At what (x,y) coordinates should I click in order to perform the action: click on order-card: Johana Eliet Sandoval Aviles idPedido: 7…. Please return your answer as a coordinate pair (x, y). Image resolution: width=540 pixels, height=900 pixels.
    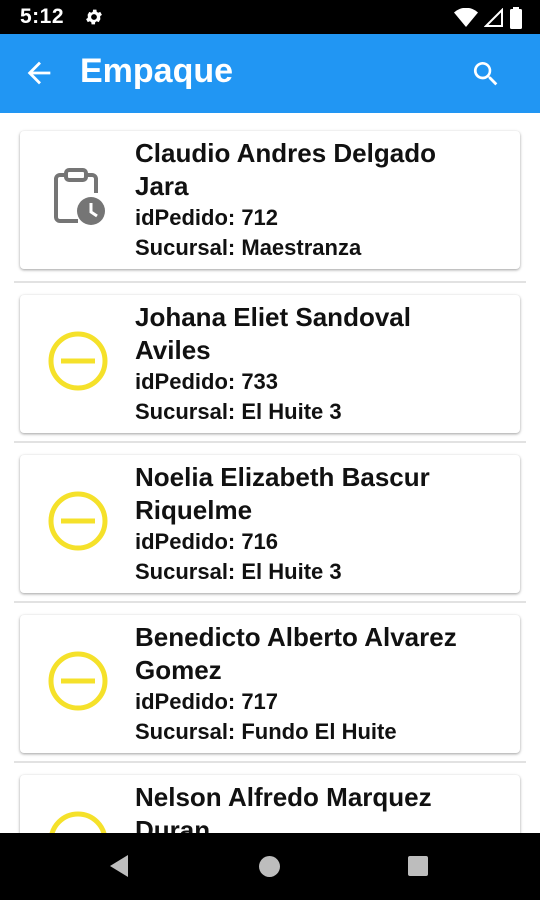
    Looking at the image, I should click on (270, 364).